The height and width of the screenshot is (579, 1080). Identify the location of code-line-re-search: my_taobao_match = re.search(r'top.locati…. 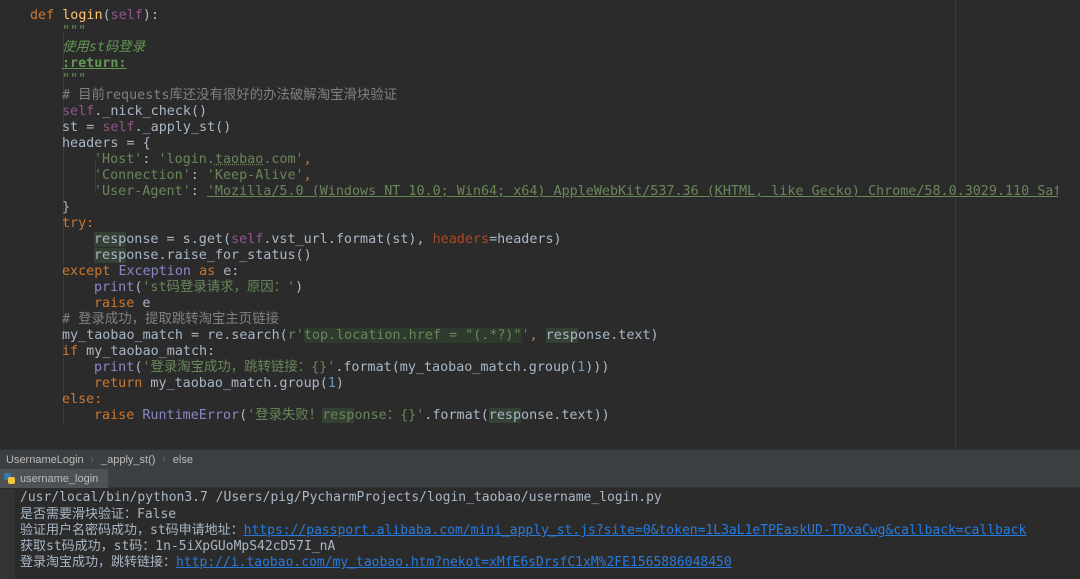
(360, 335).